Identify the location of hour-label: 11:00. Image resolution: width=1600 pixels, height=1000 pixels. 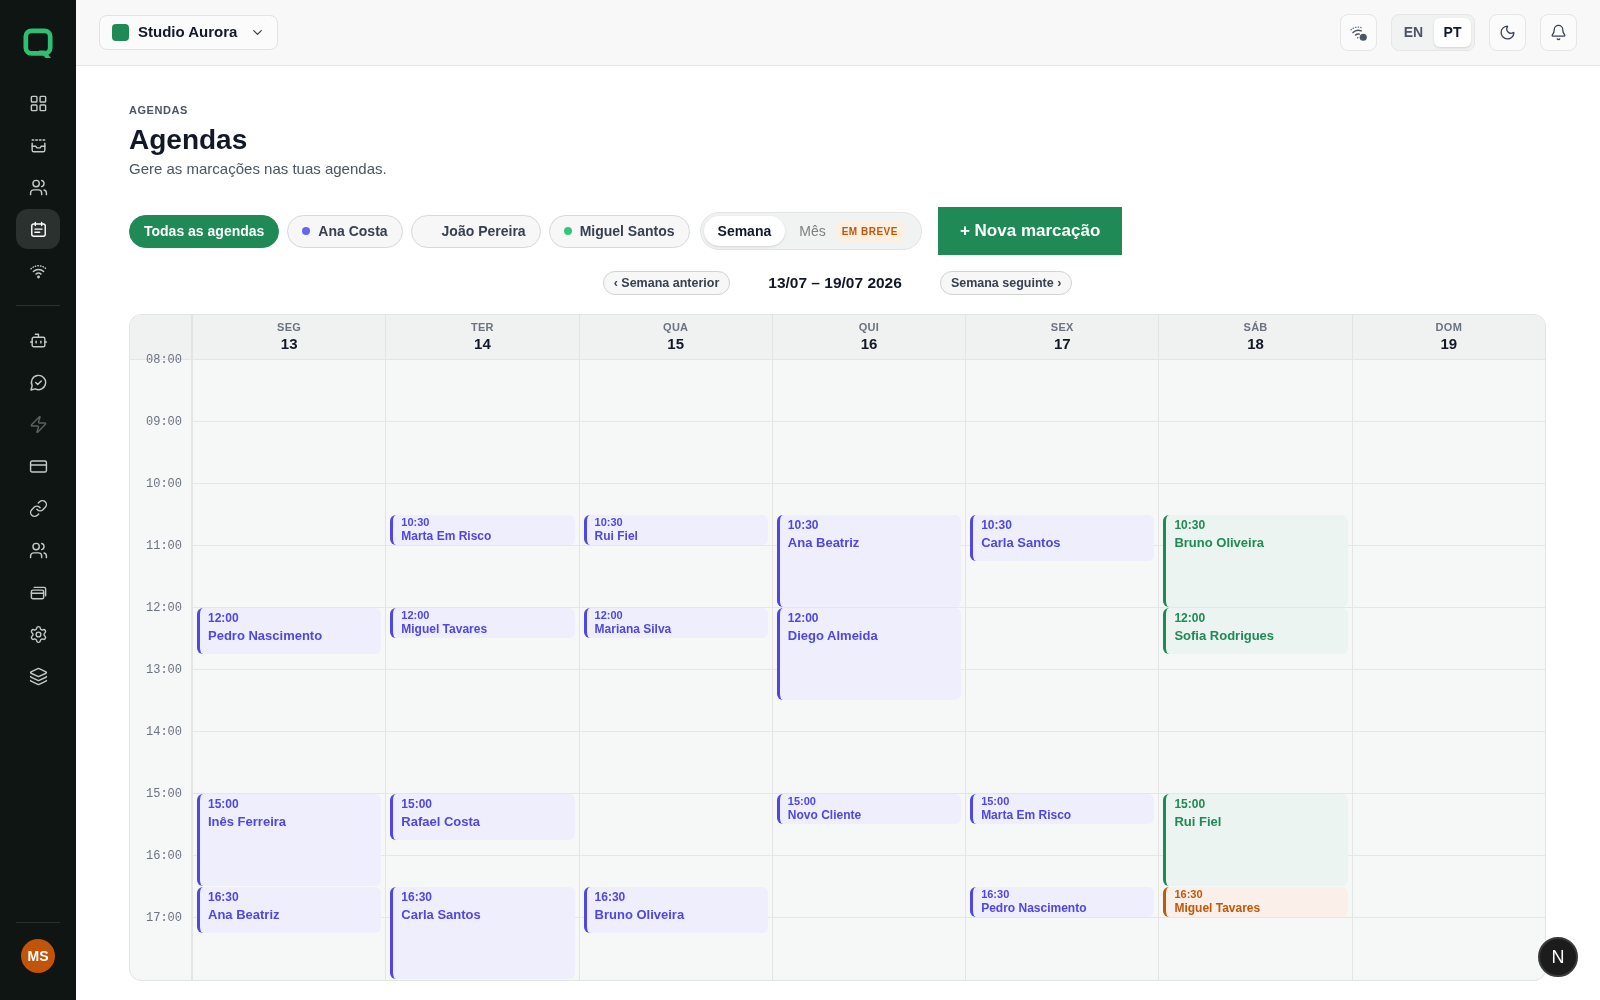
(164, 546).